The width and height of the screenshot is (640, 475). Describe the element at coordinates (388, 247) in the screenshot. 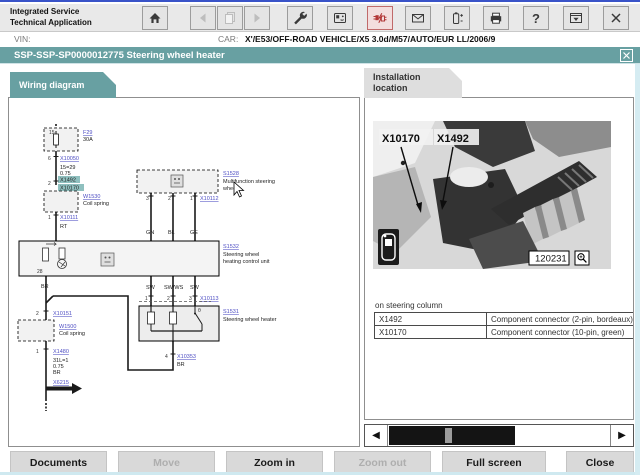

I see `vehicle-position-icon` at that location.